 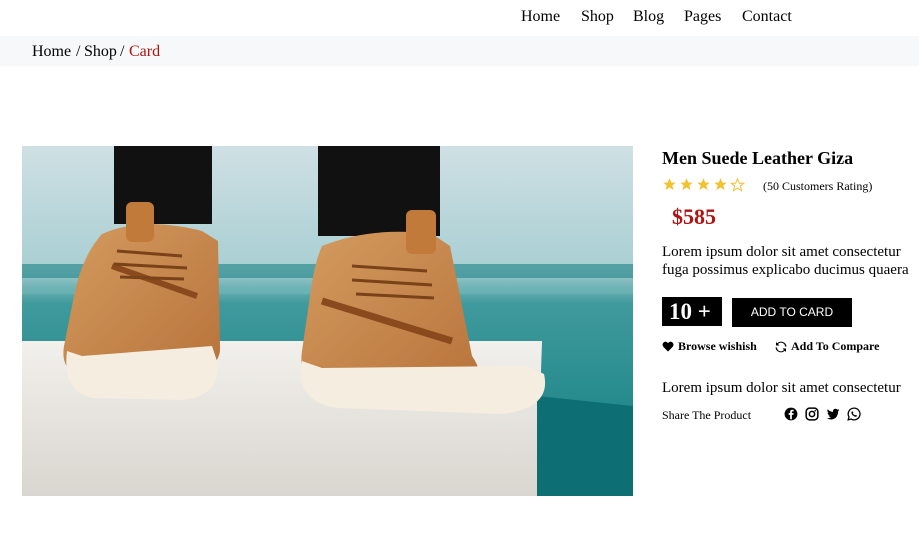 What do you see at coordinates (767, 17) in the screenshot?
I see `nav-contact: Contact` at bounding box center [767, 17].